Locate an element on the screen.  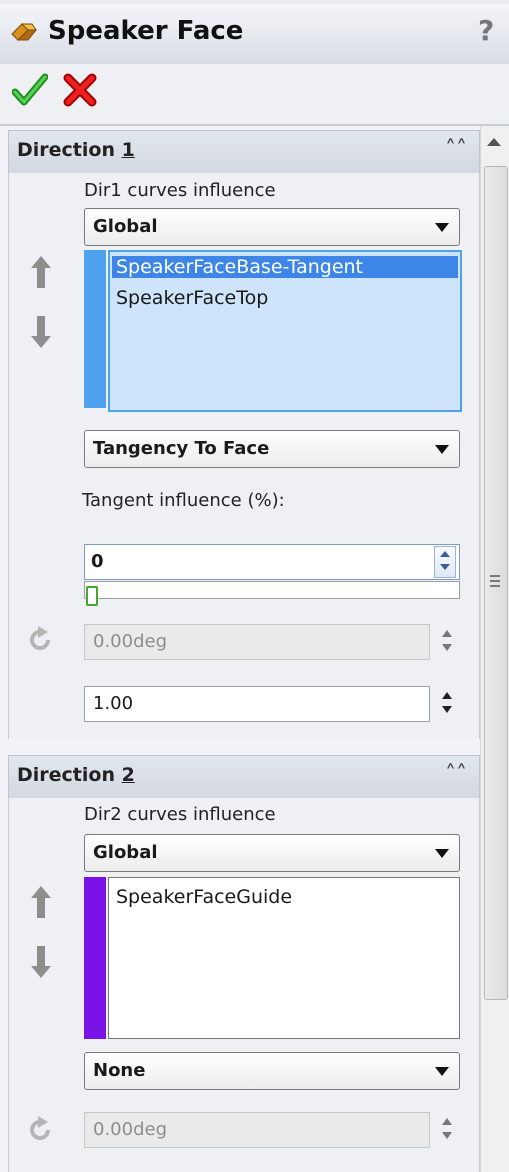
input-value: 1.00 is located at coordinates (113, 703).